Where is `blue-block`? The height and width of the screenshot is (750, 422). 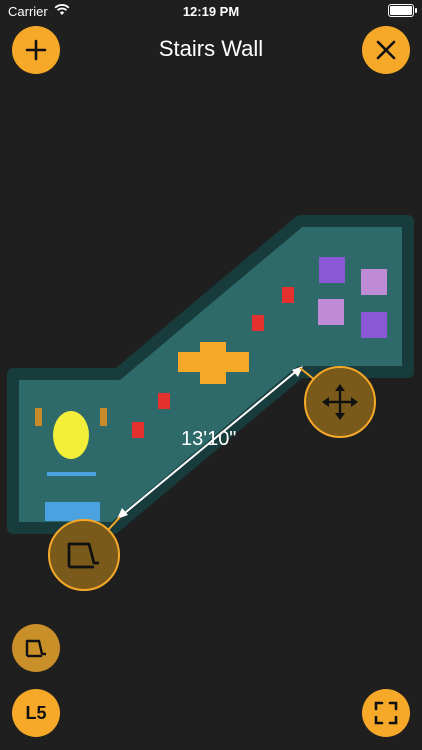 blue-block is located at coordinates (72, 511).